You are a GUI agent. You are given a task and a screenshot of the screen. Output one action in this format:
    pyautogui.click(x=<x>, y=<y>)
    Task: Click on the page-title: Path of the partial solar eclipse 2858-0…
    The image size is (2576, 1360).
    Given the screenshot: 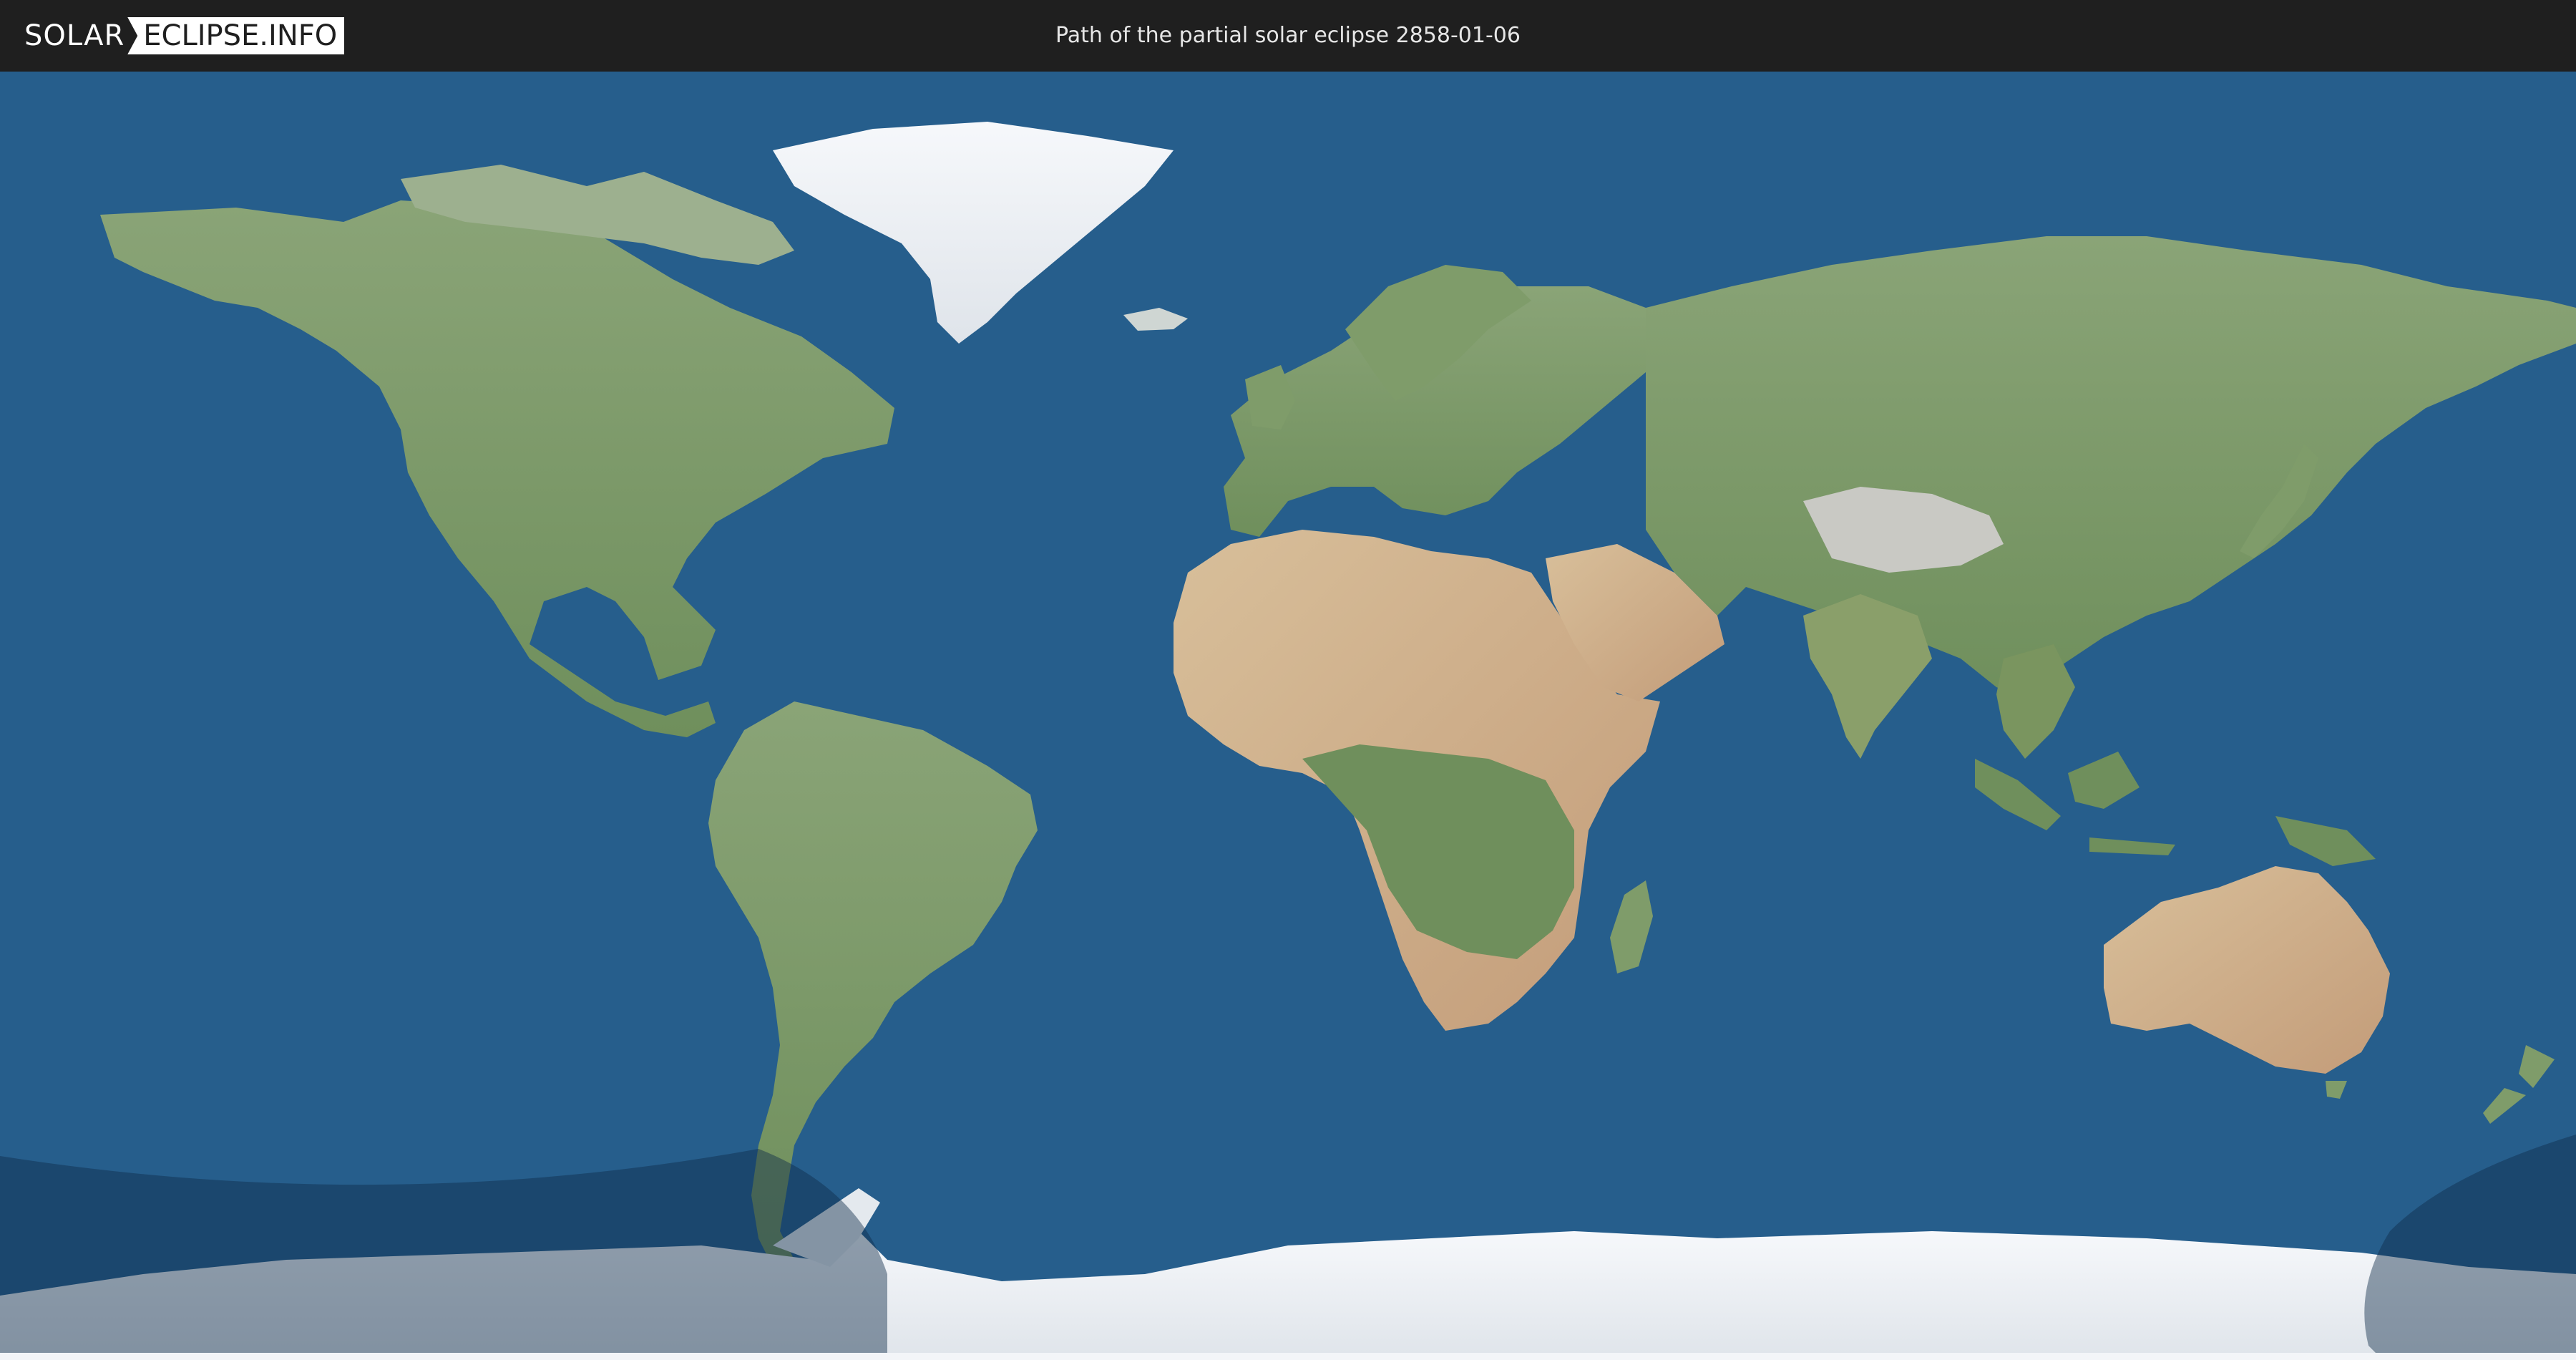 What is the action you would take?
    pyautogui.click(x=1288, y=35)
    